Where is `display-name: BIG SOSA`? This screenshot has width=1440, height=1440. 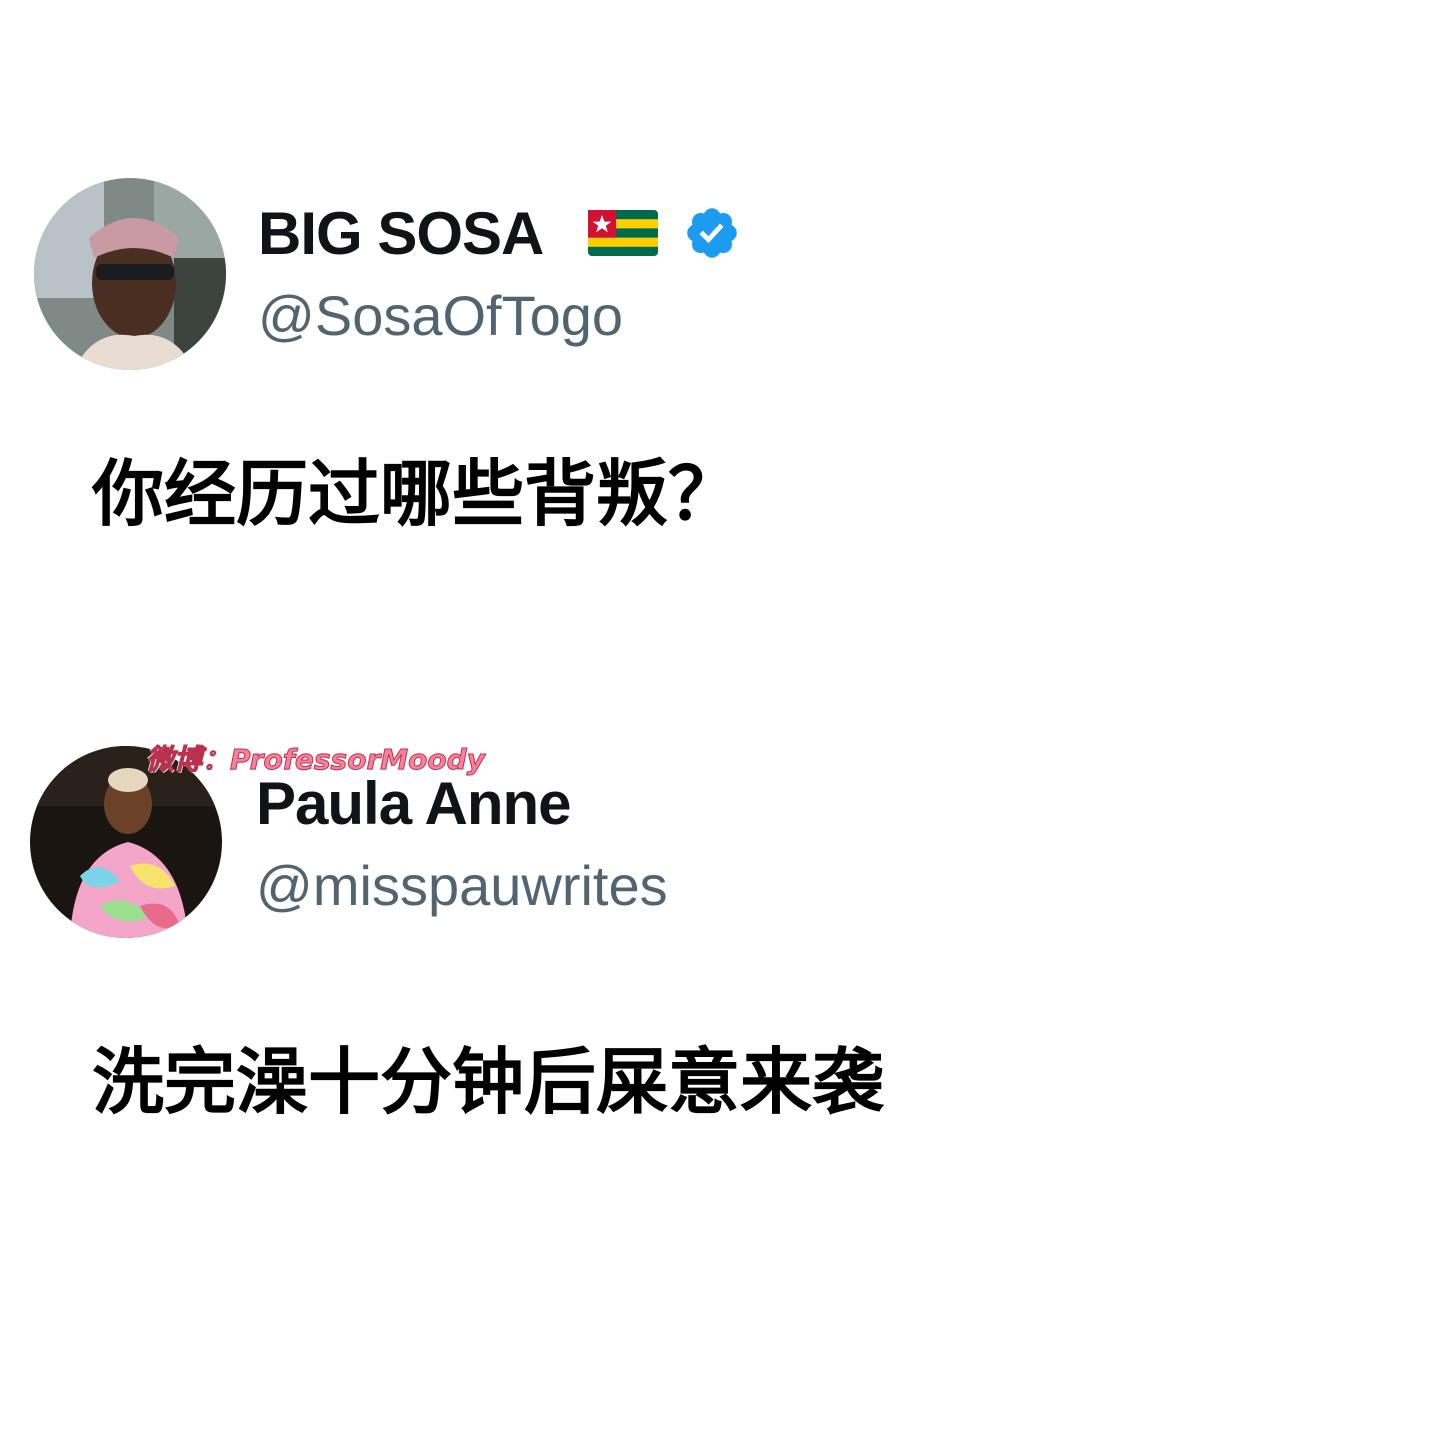
display-name: BIG SOSA is located at coordinates (401, 234).